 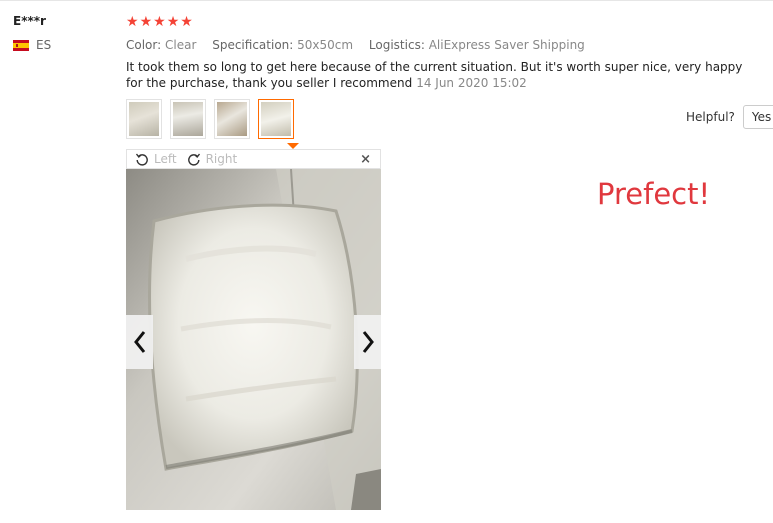 I want to click on reviewer-name: E***r, so click(x=29, y=21).